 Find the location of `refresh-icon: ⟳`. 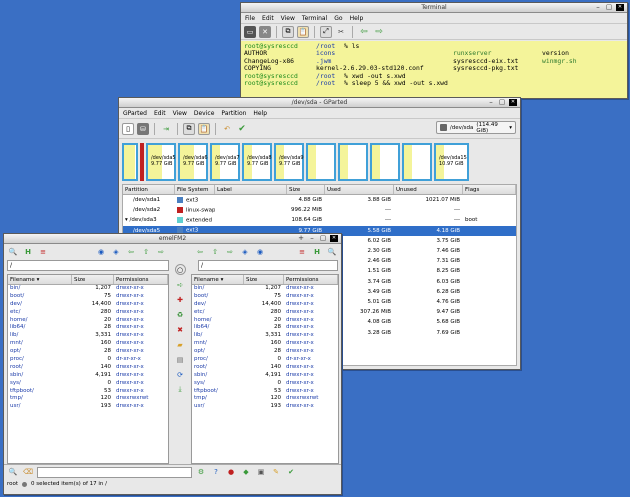

refresh-icon: ⟳ is located at coordinates (180, 374).